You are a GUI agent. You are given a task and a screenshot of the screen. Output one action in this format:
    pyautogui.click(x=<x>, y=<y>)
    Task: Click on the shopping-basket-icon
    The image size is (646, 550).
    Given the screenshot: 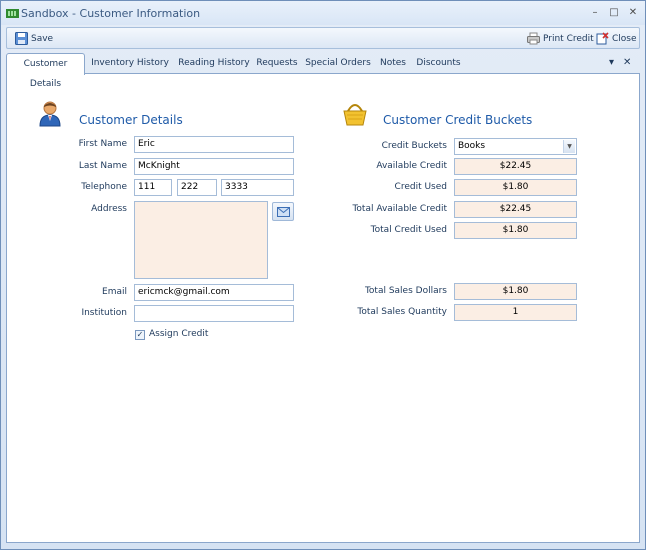 What is the action you would take?
    pyautogui.click(x=355, y=115)
    